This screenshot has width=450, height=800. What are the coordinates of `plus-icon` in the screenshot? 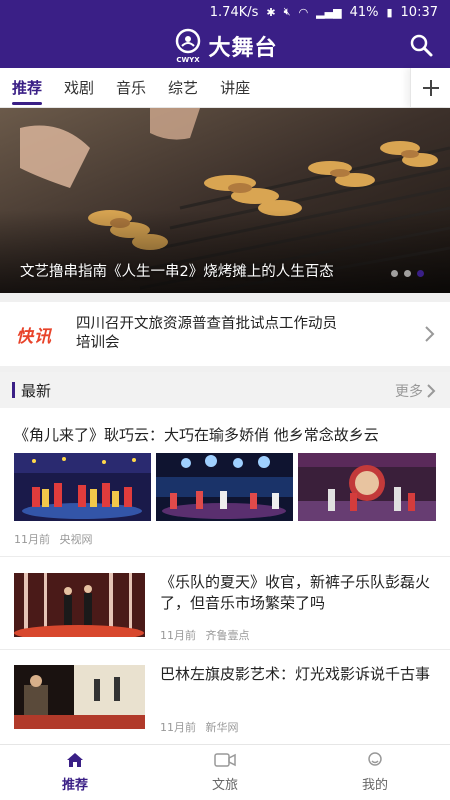 It's located at (430, 87).